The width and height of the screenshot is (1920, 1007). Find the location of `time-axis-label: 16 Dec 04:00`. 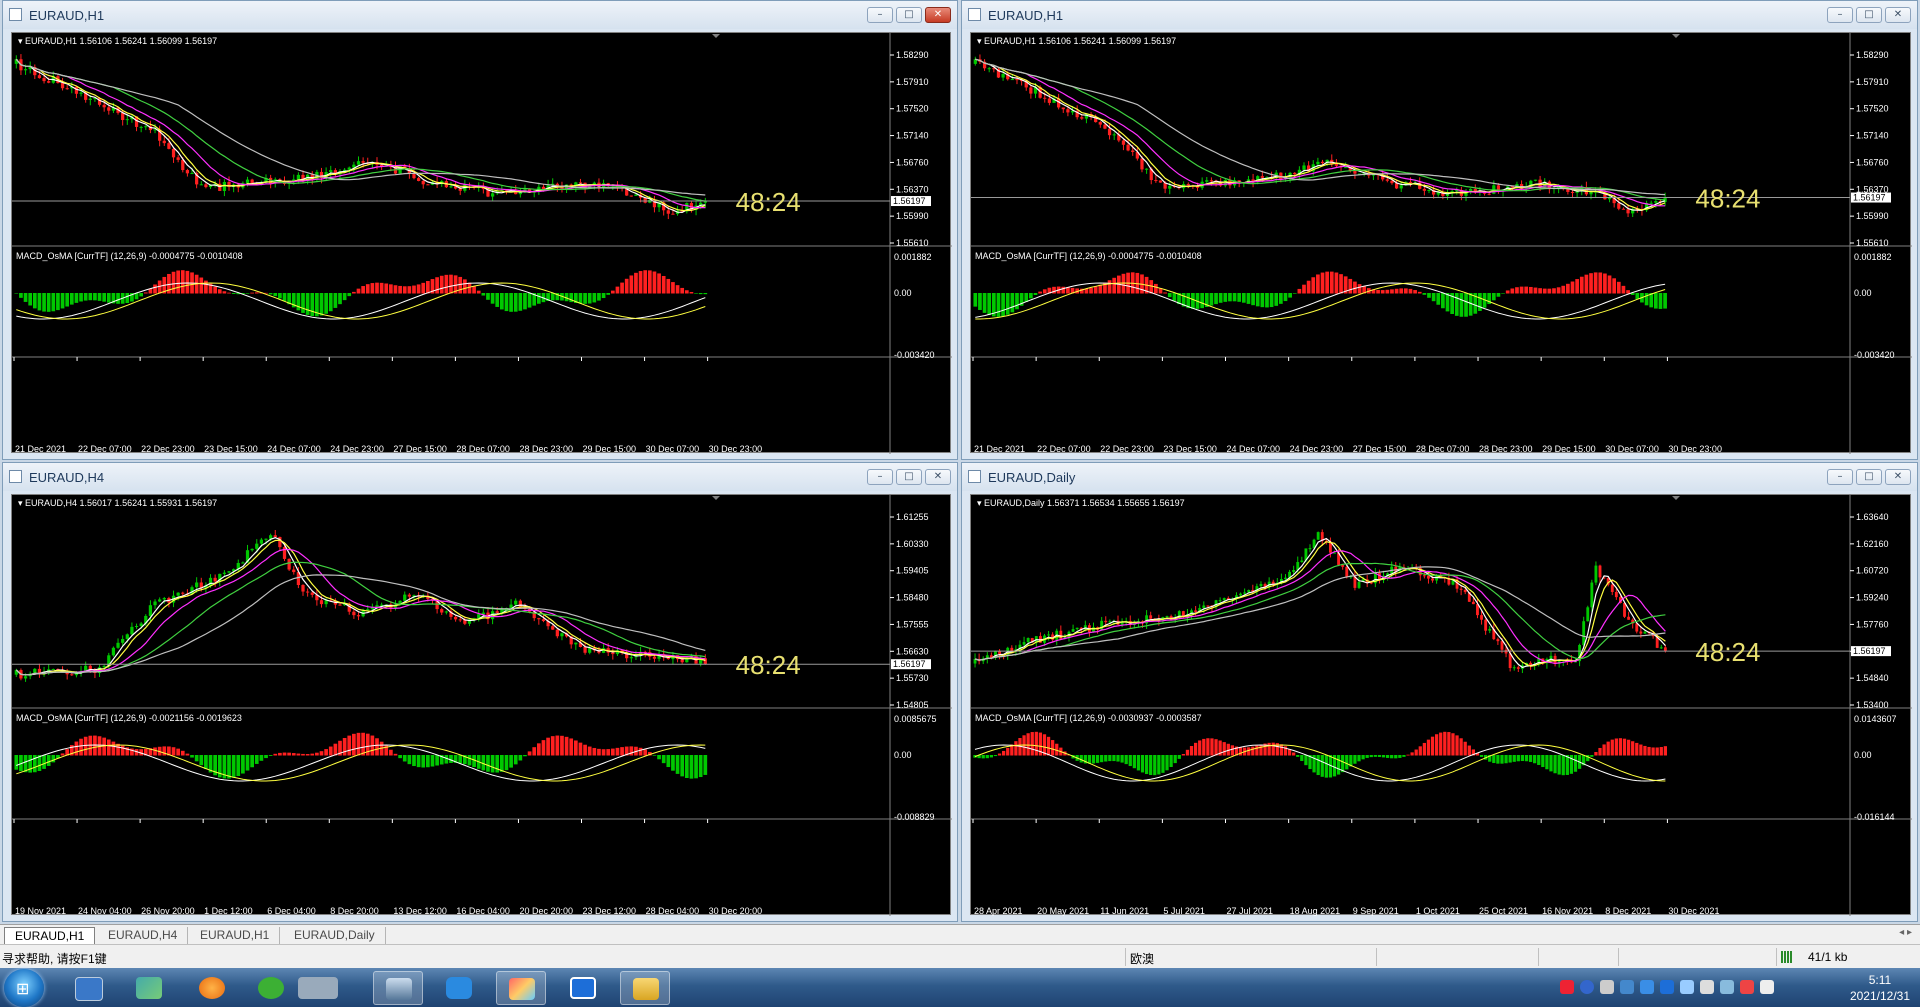

time-axis-label: 16 Dec 04:00 is located at coordinates (483, 911).